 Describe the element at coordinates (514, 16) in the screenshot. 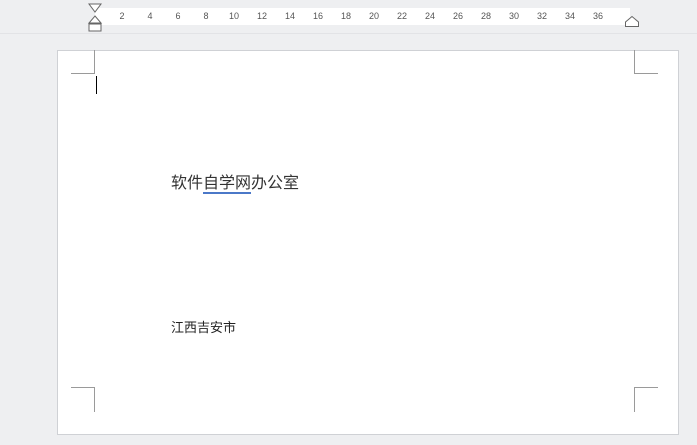

I see `ruler-tick-label: 30` at that location.